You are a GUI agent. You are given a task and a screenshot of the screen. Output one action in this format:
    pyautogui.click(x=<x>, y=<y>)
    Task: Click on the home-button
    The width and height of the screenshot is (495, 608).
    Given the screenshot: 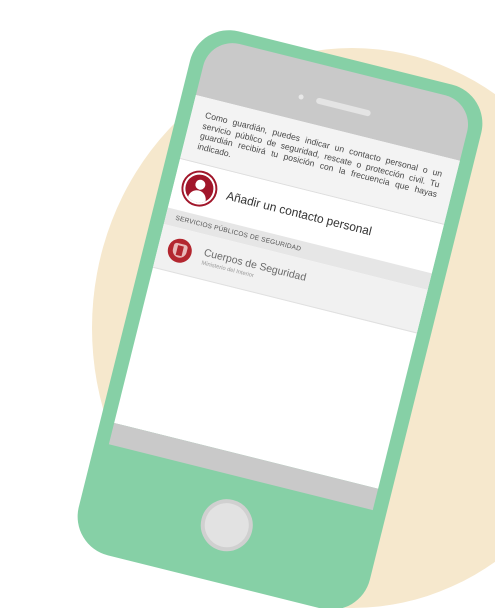 What is the action you would take?
    pyautogui.click(x=227, y=525)
    